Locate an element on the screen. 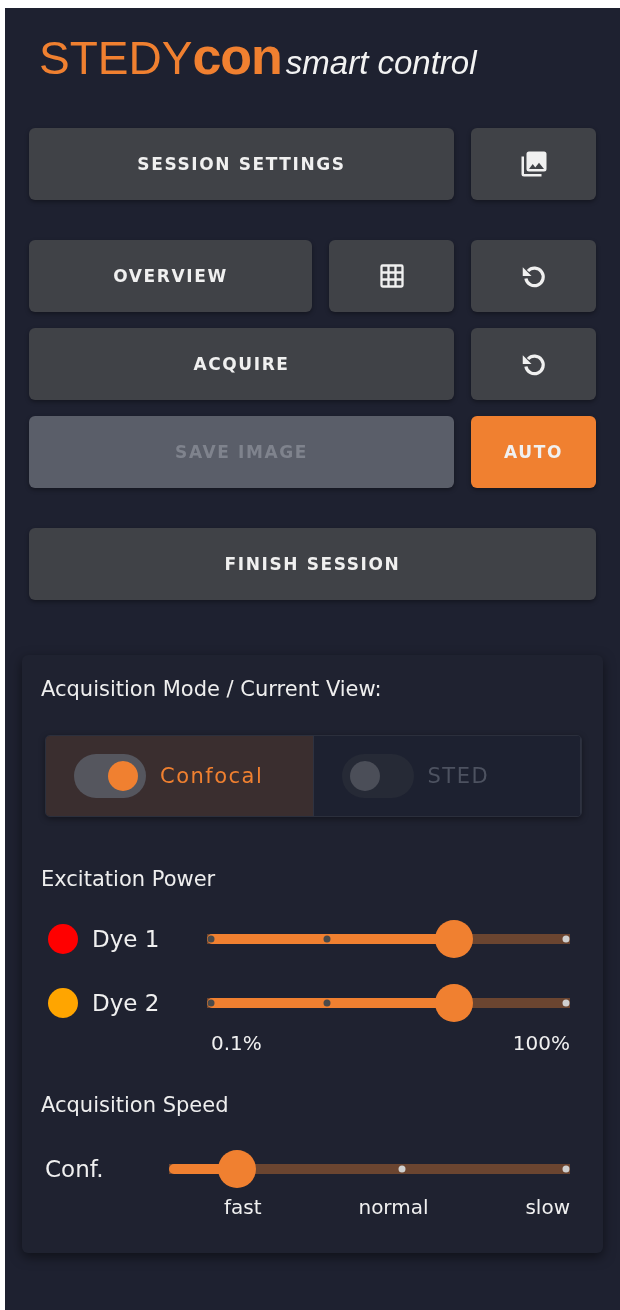 This screenshot has height=1310, width=620. dye-label: Dye 2 is located at coordinates (126, 1003).